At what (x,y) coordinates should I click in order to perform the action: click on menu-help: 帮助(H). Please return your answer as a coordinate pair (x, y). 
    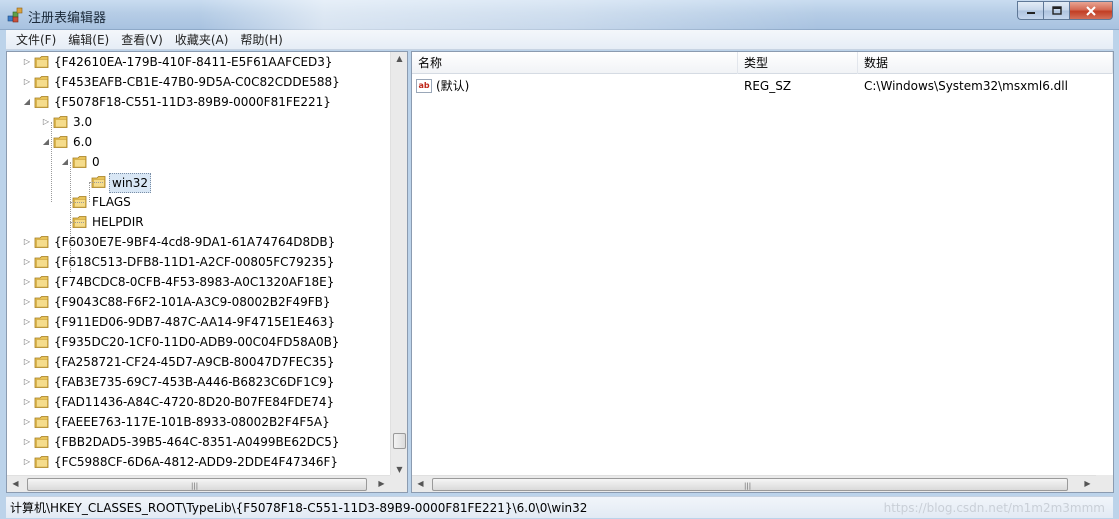
    Looking at the image, I should click on (261, 39).